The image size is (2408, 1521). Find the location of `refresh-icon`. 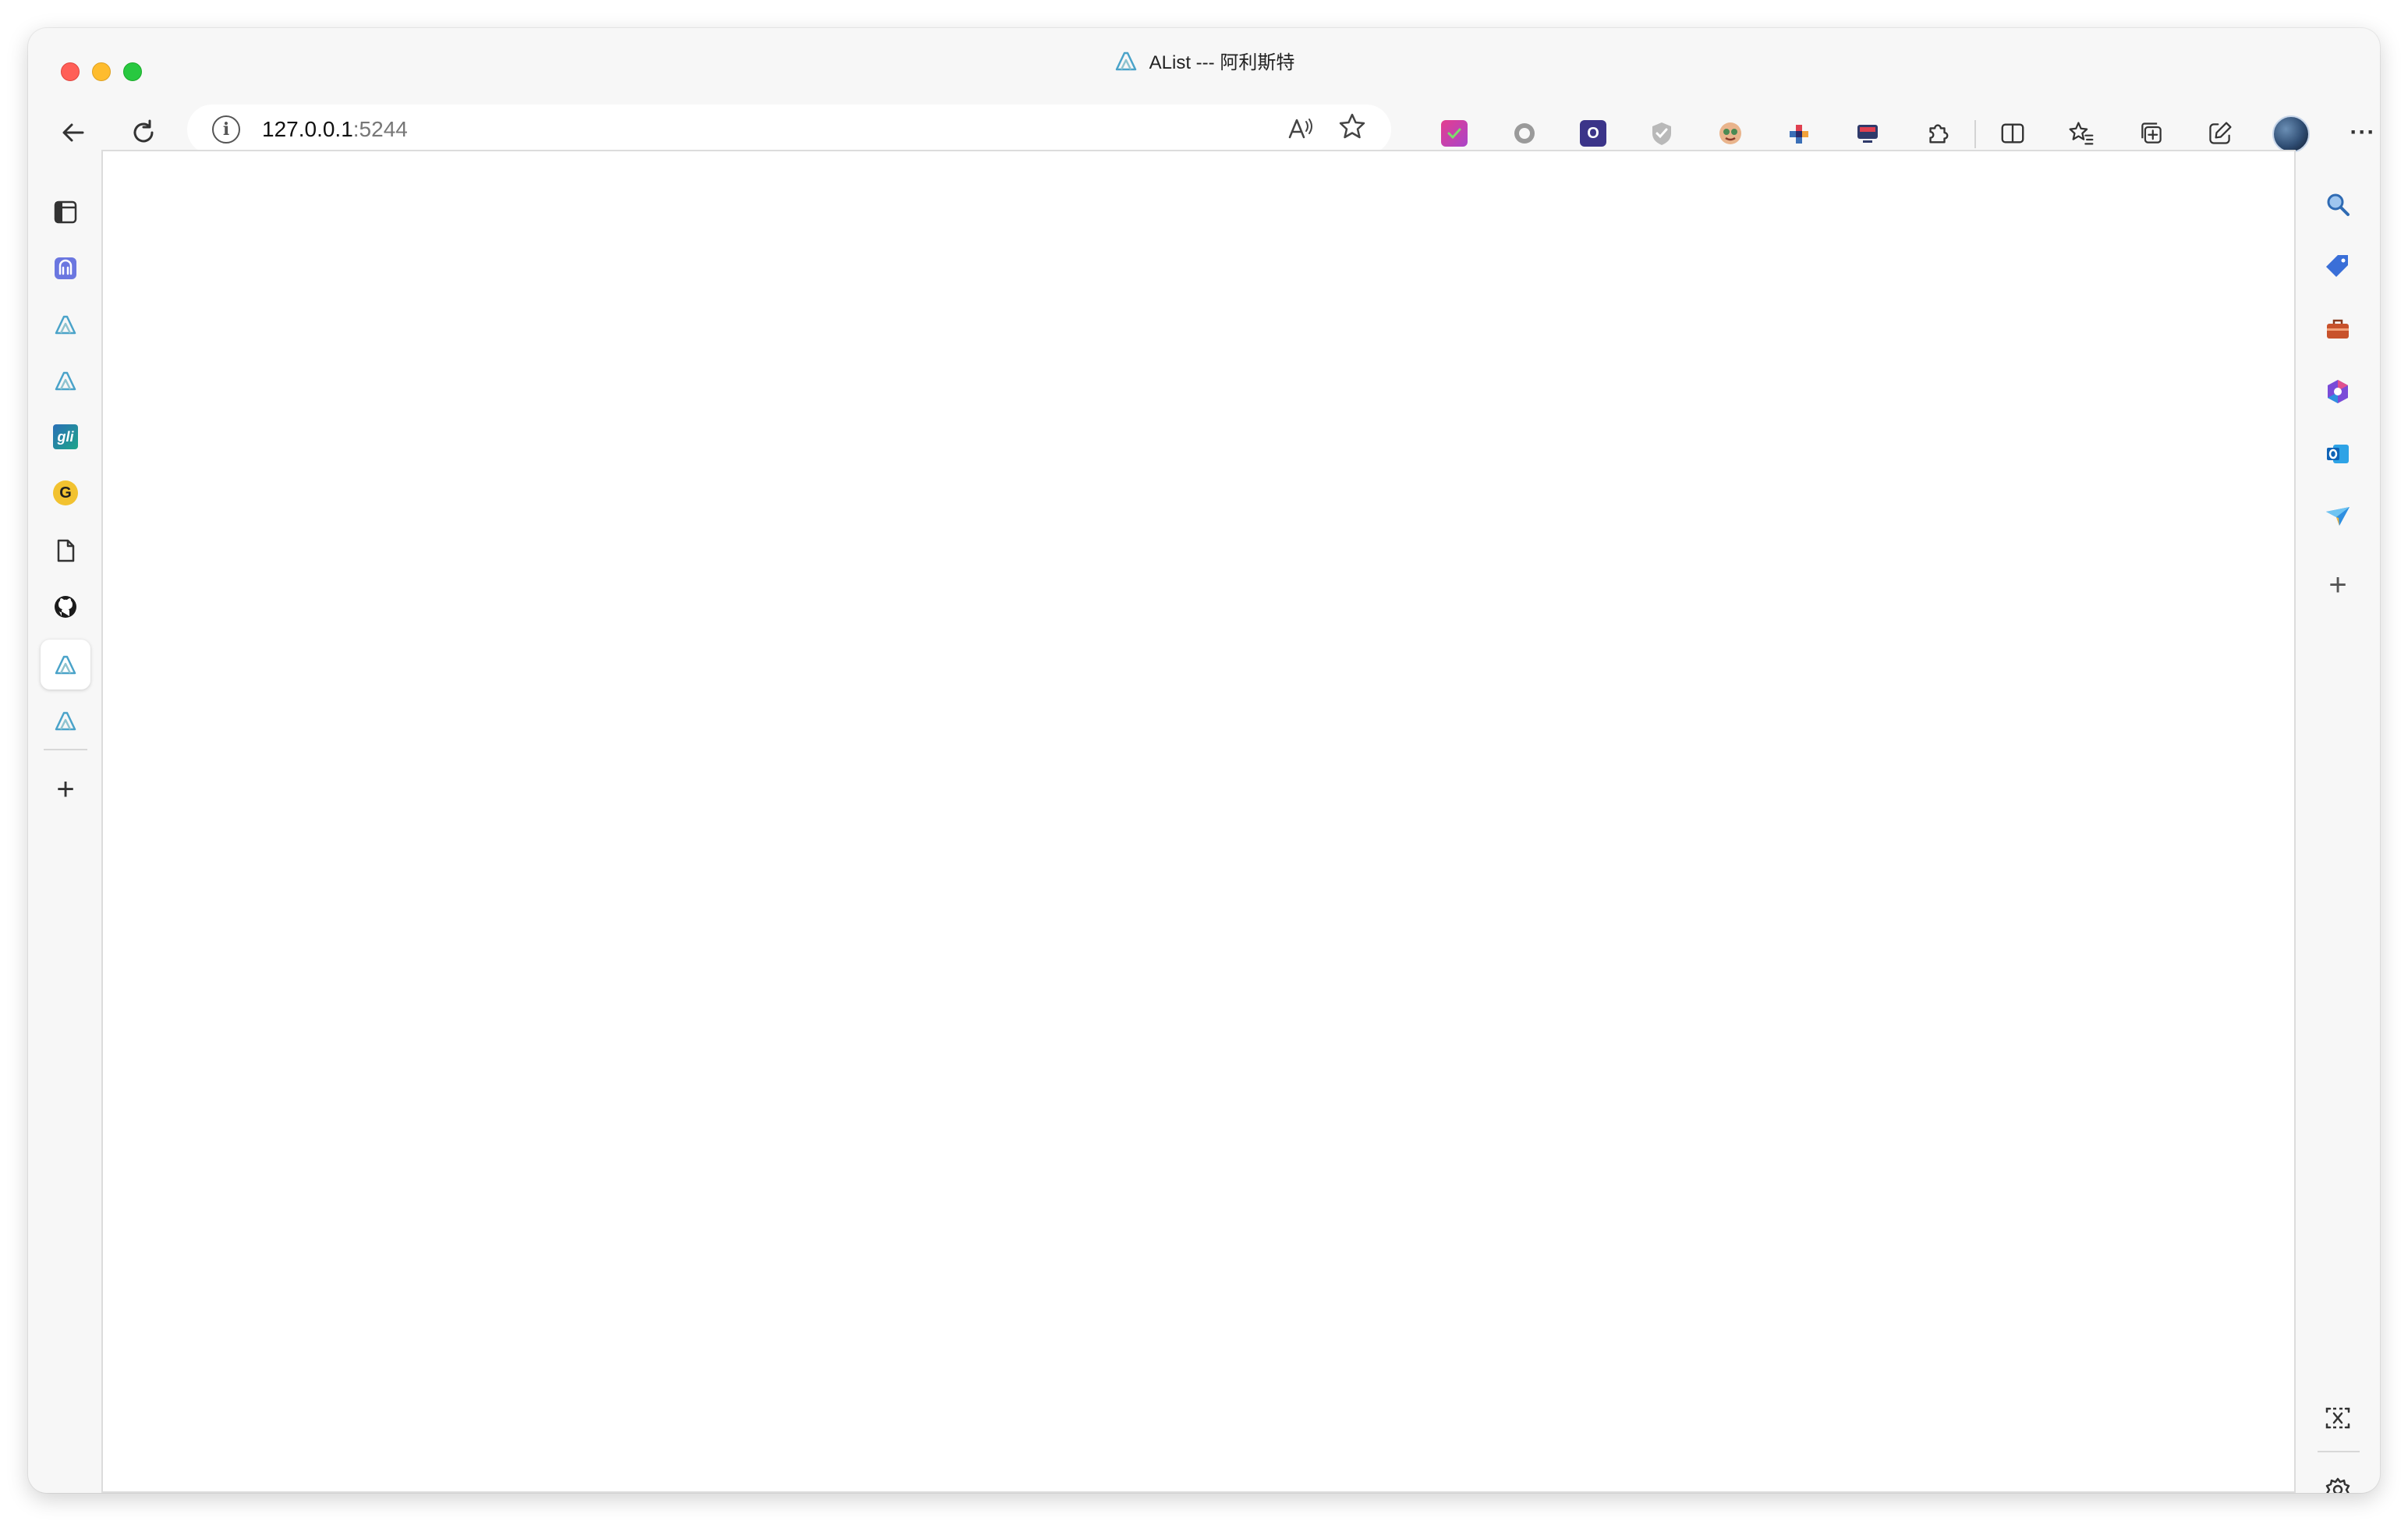

refresh-icon is located at coordinates (143, 131).